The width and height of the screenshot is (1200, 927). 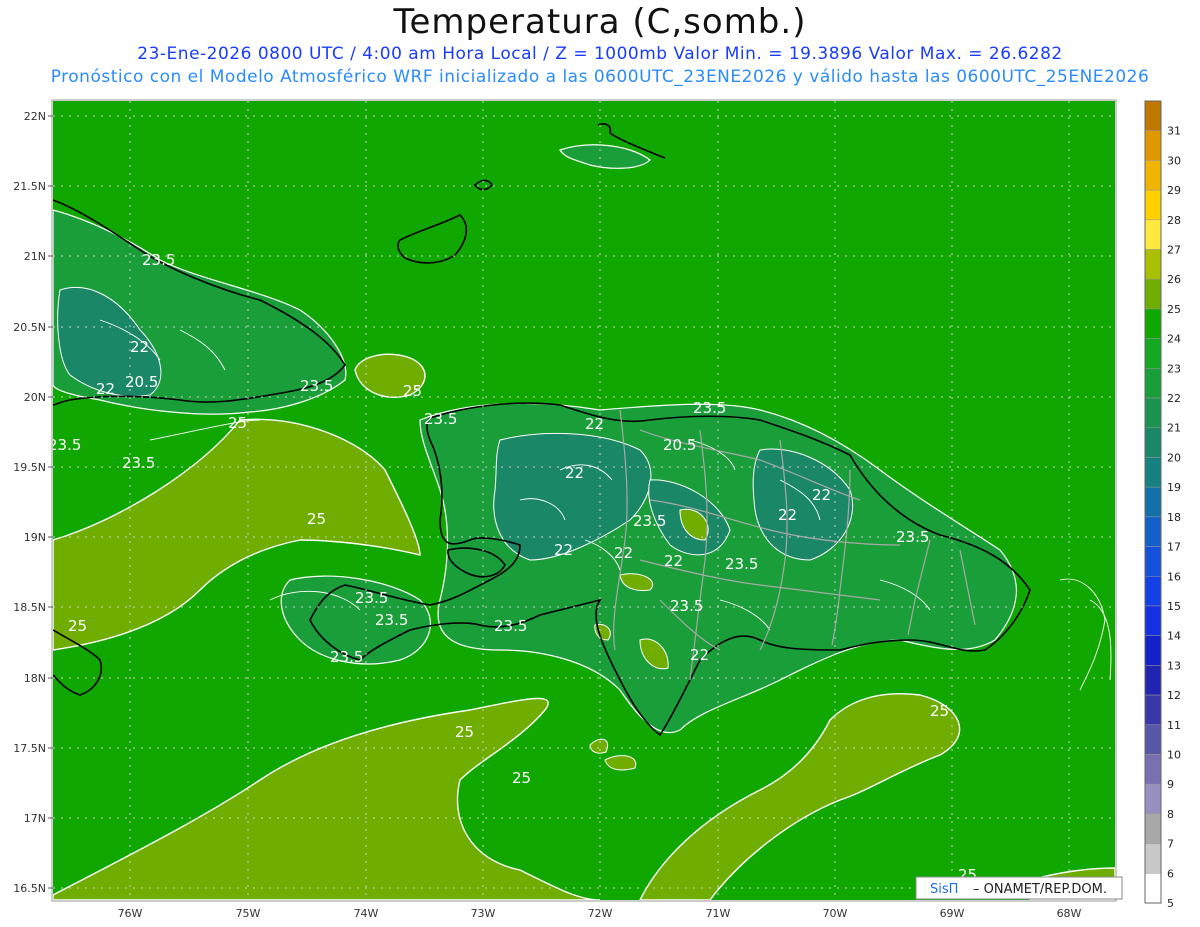 I want to click on colorbar-label: 6, so click(x=1170, y=873).